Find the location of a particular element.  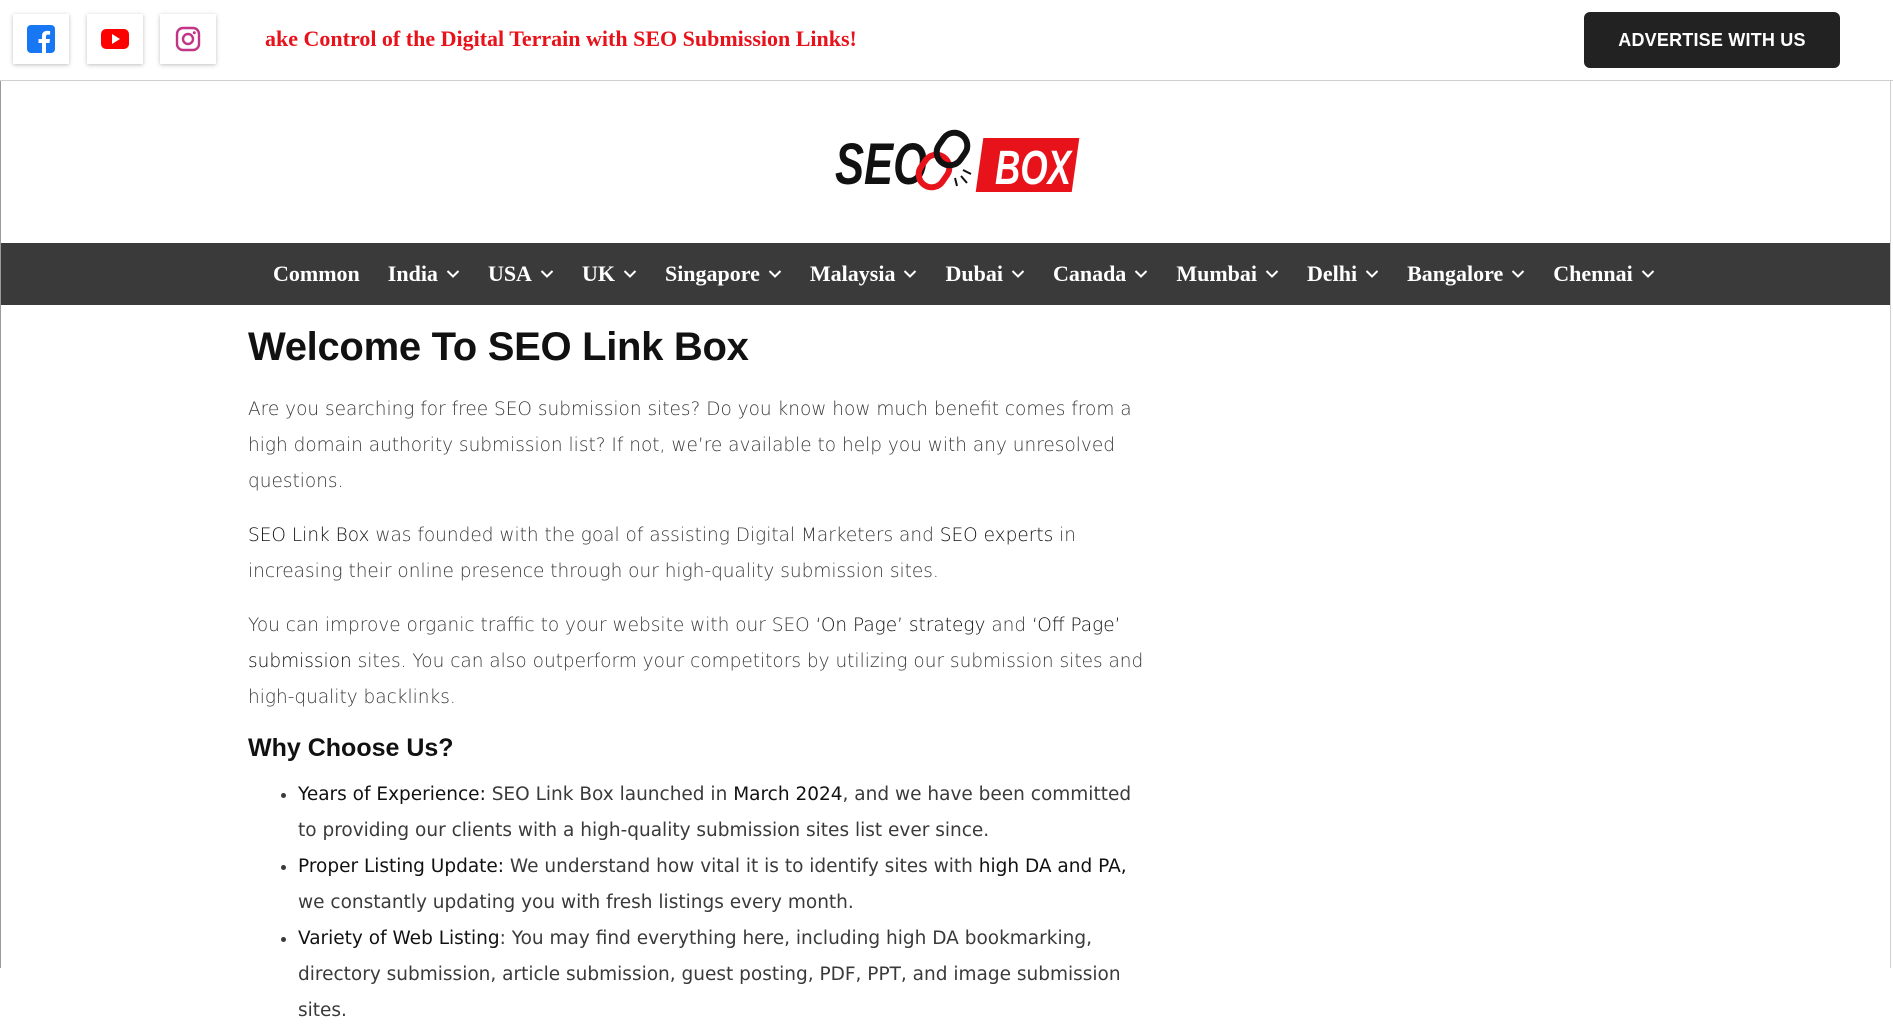

on-page-strategy-link: ‘On Page’ strategy is located at coordinates (901, 625).